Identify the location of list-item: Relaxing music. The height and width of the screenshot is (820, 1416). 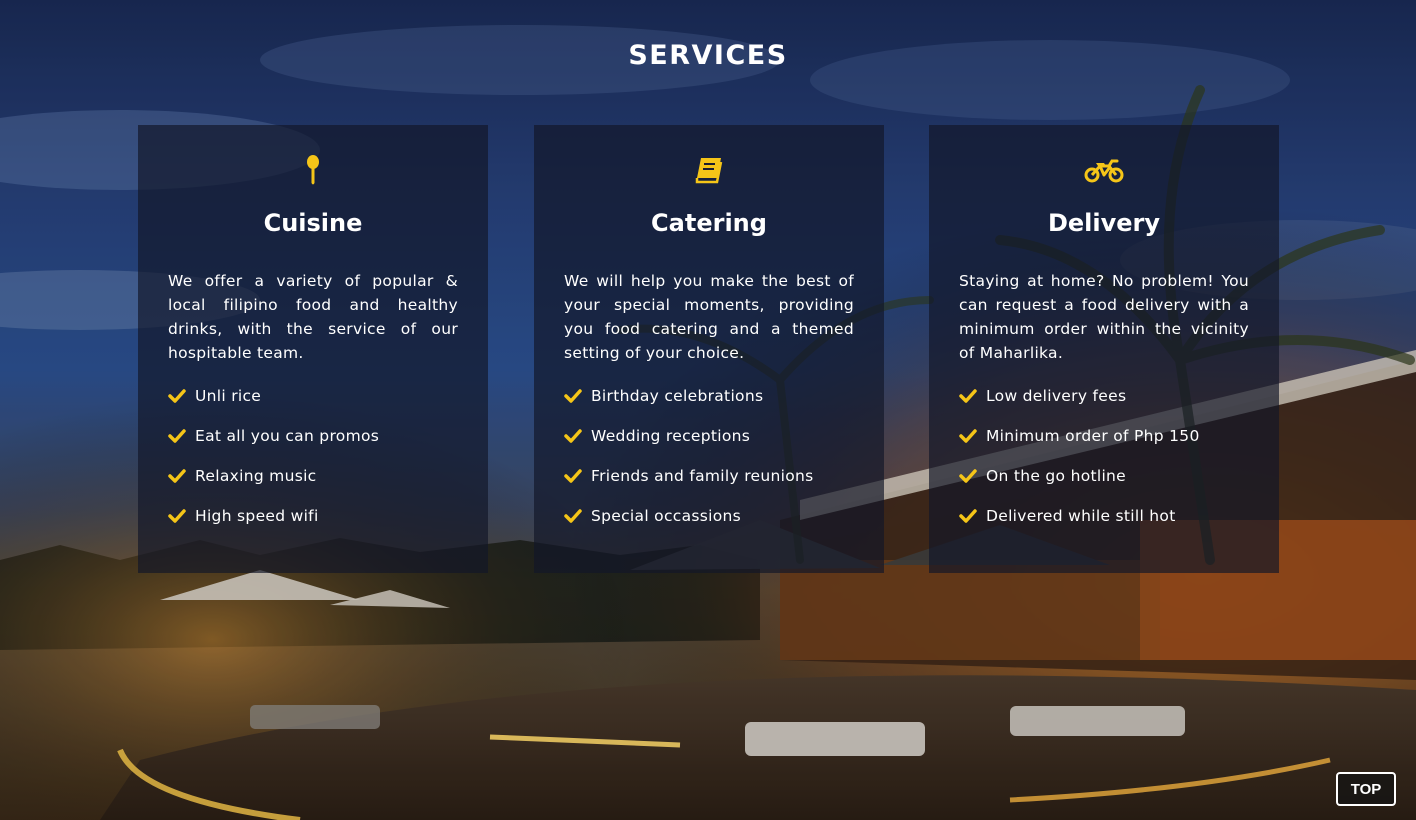
(318, 484).